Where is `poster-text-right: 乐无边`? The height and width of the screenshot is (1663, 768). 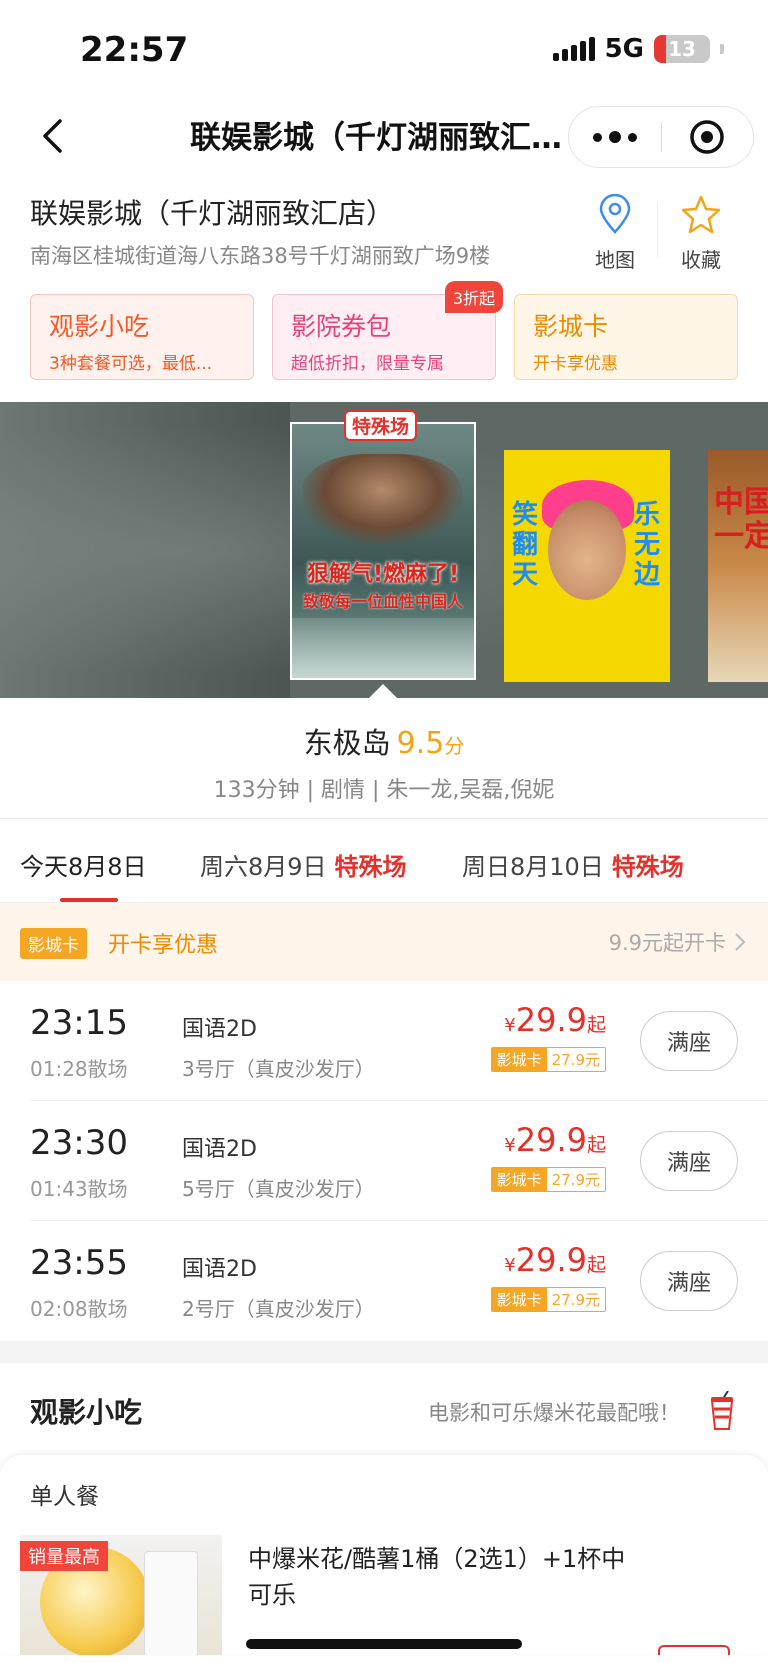 poster-text-right: 乐无边 is located at coordinates (647, 545).